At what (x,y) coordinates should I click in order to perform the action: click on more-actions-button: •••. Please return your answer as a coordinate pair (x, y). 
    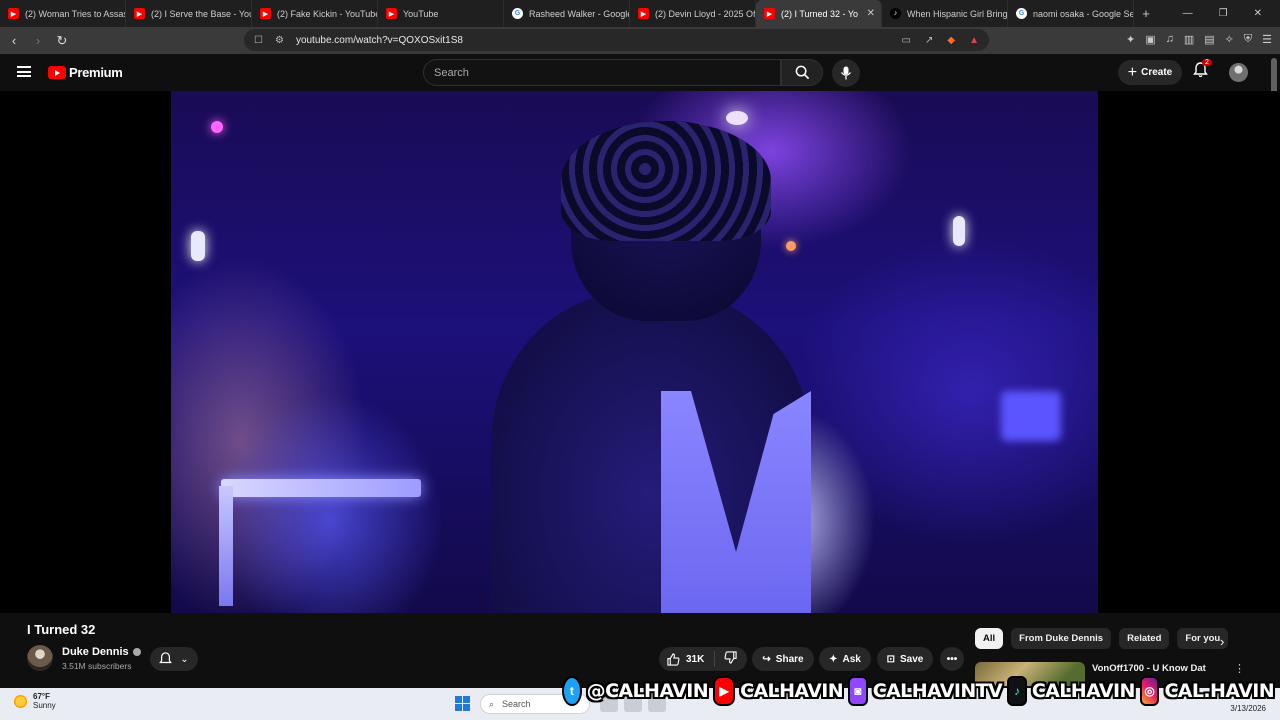
    Looking at the image, I should click on (952, 659).